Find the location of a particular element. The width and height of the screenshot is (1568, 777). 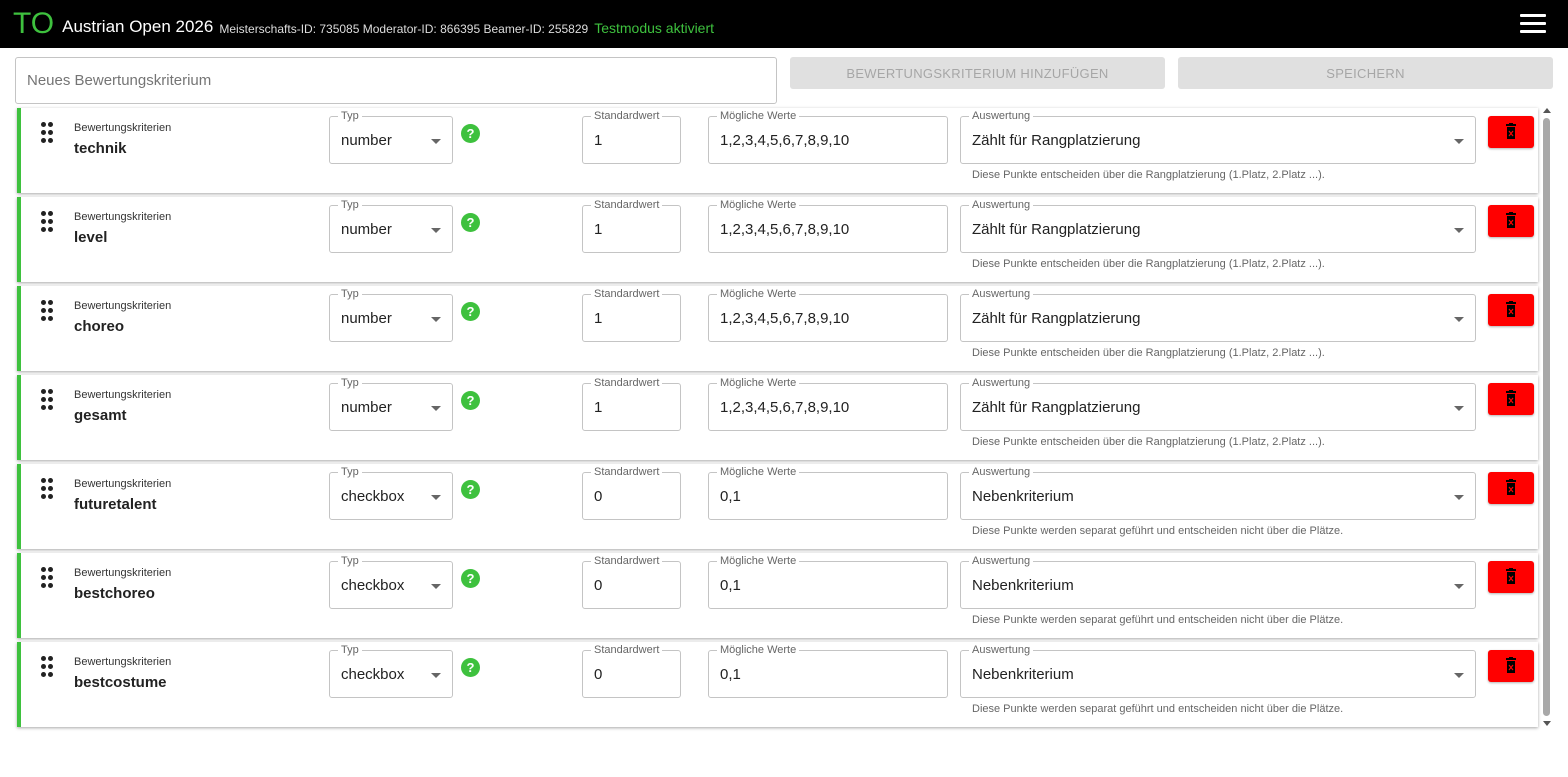

add-criterion-button: BEWERTUNGSKRITERIUM HINZUFÜGEN is located at coordinates (977, 73).